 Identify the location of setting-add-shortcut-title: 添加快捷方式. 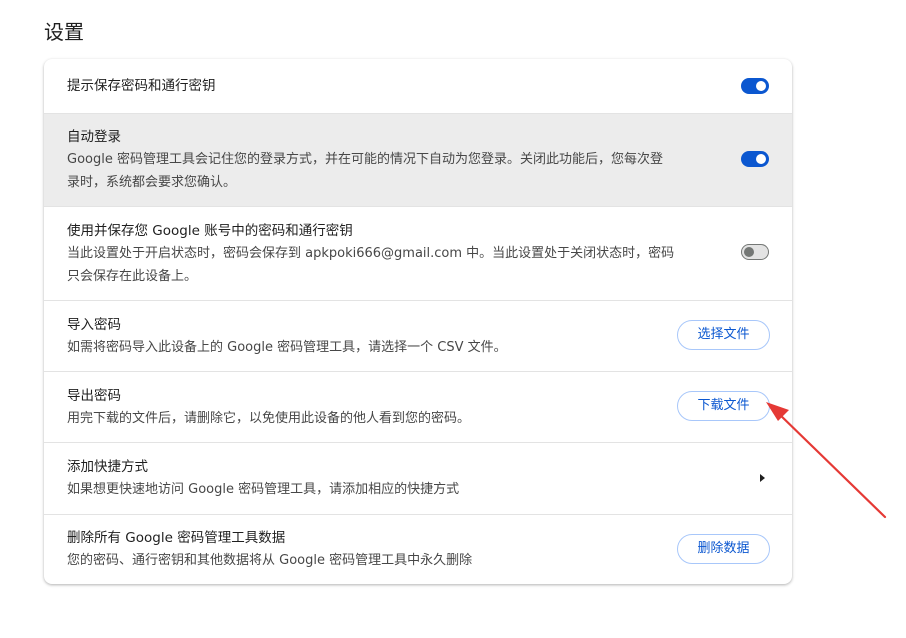
(107, 467).